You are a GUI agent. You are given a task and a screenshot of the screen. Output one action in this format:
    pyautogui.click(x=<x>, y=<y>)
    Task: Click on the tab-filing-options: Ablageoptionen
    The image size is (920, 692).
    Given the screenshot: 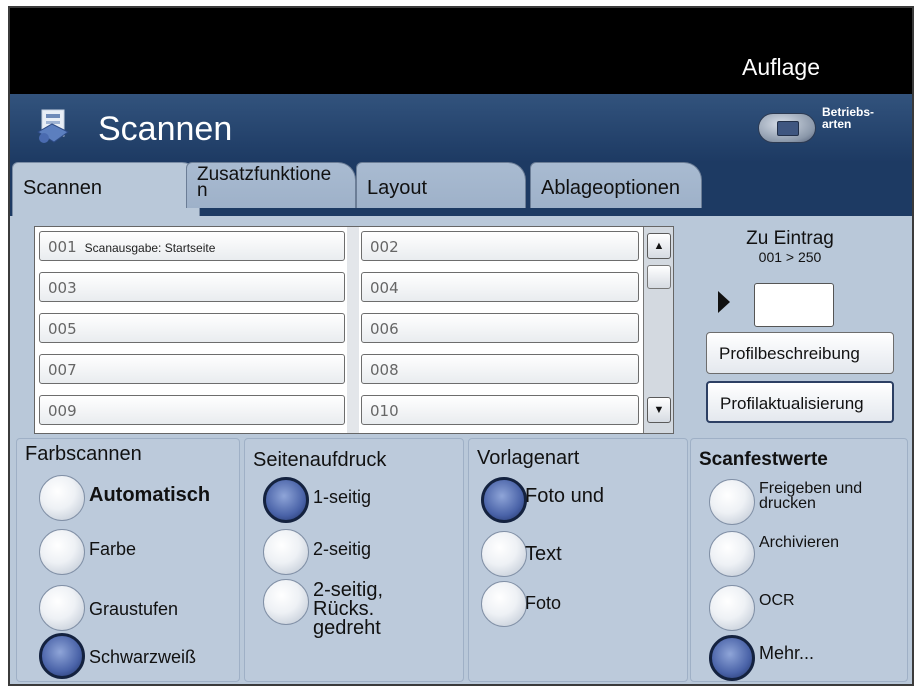 What is the action you would take?
    pyautogui.click(x=616, y=185)
    